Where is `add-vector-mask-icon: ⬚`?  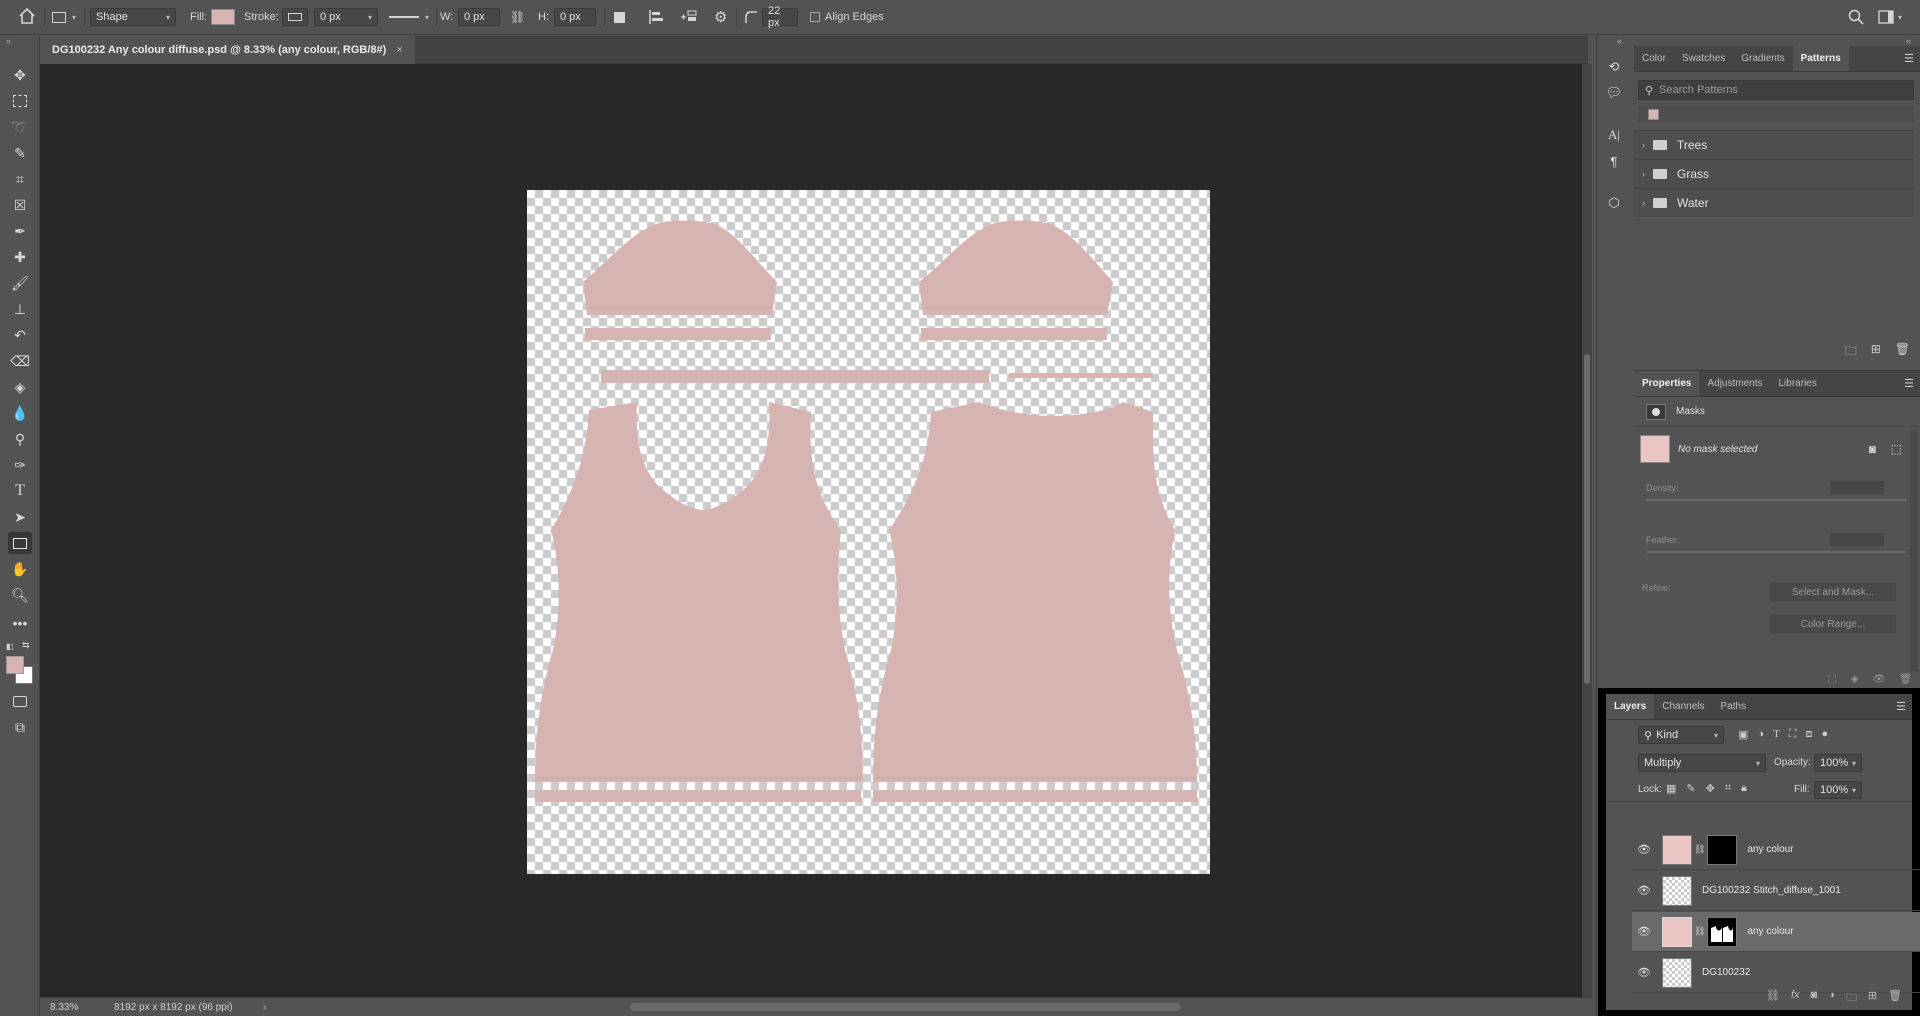 add-vector-mask-icon: ⬚ is located at coordinates (1896, 449).